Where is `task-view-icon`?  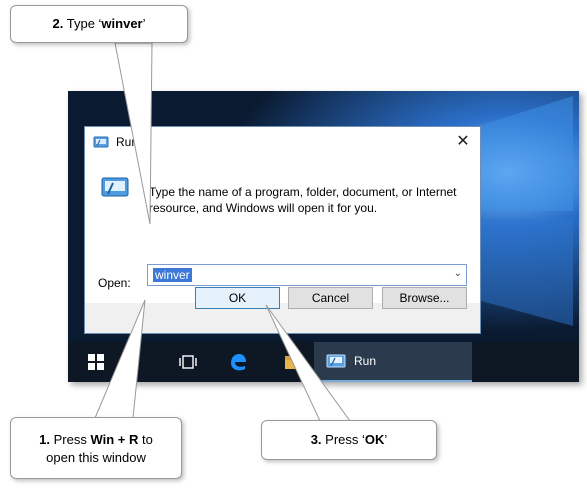
task-view-icon is located at coordinates (188, 362).